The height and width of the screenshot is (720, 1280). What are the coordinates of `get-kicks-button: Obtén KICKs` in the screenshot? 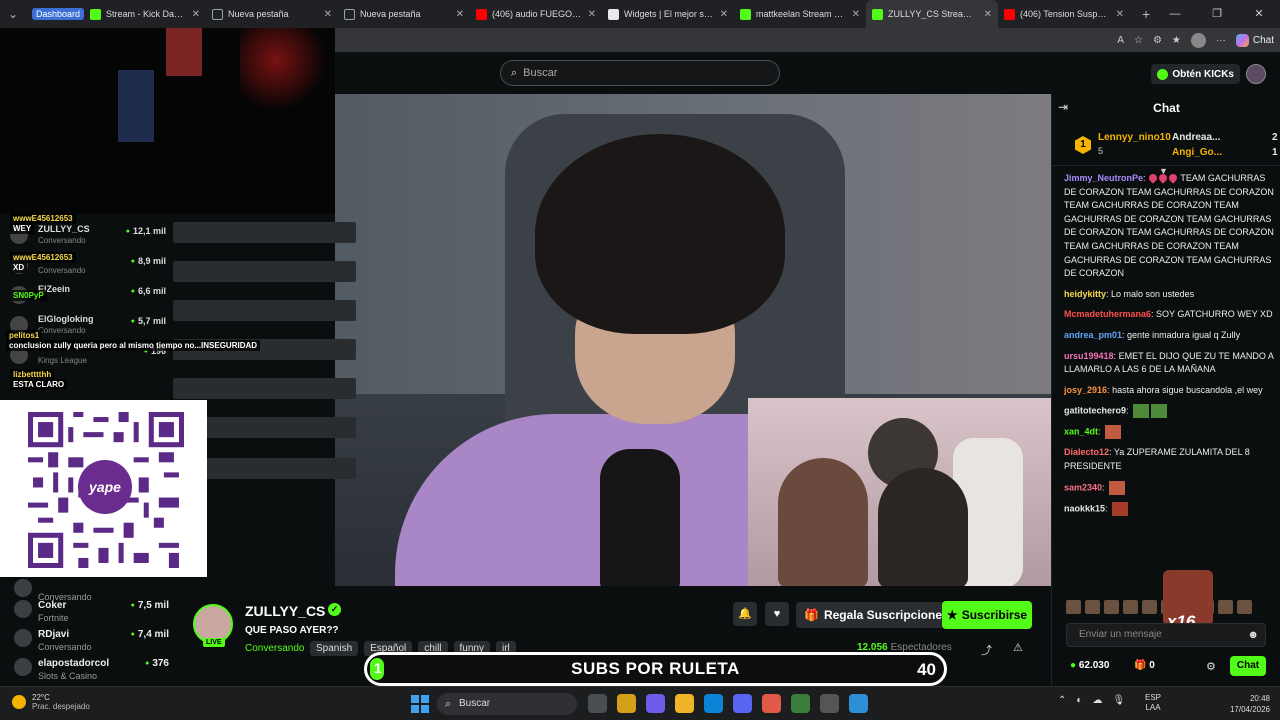 It's located at (1195, 74).